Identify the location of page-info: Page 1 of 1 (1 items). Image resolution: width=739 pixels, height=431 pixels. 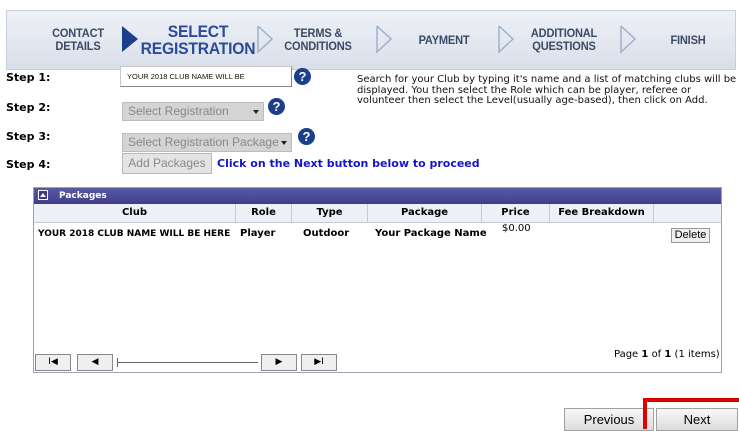
(667, 354).